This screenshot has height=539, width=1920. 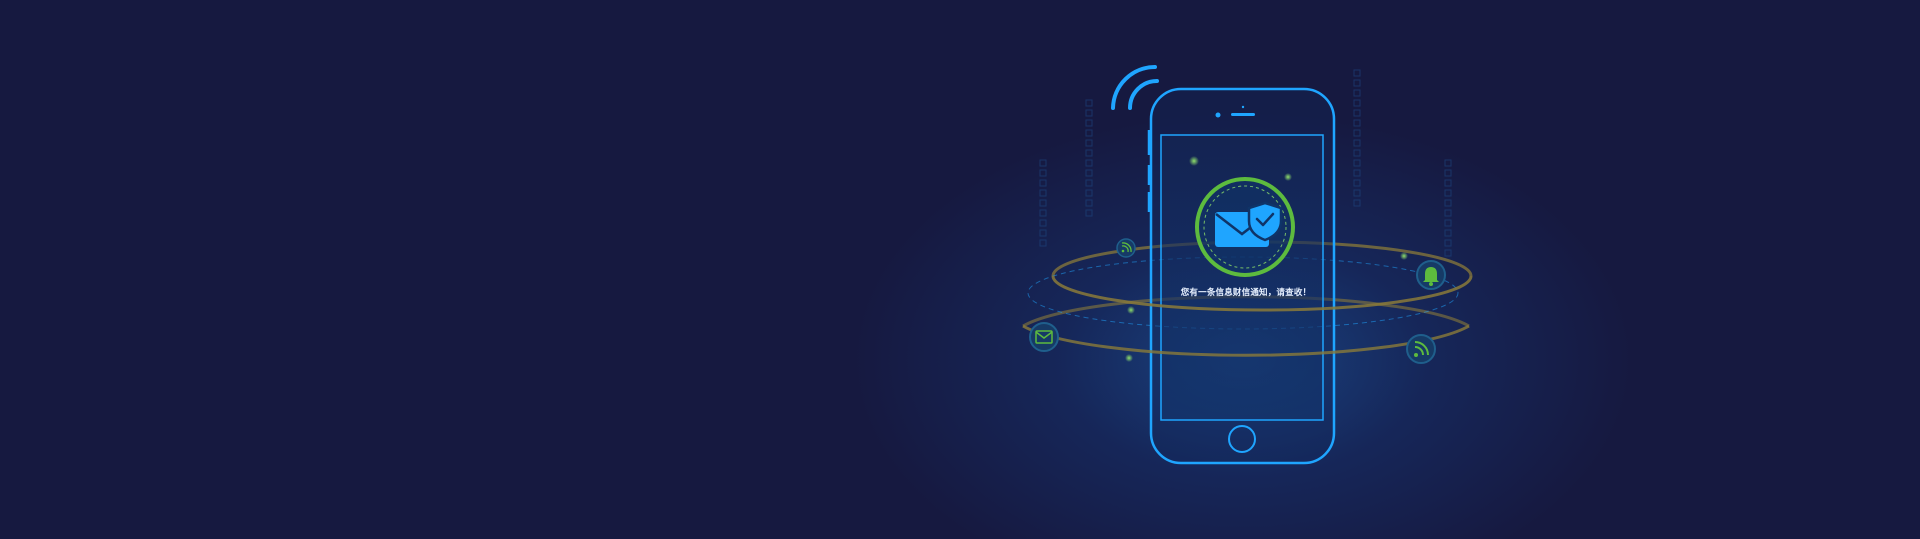 What do you see at coordinates (1218, 115) in the screenshot?
I see `front-camera` at bounding box center [1218, 115].